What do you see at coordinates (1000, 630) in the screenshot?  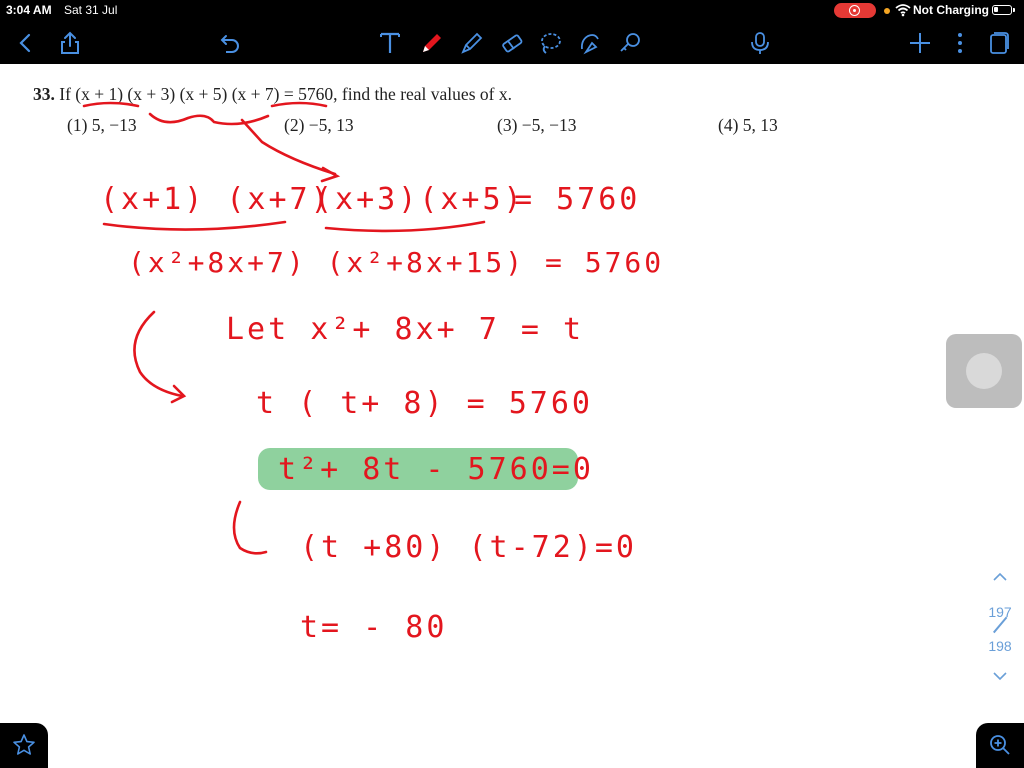 I see `page-navigator: 197 198` at bounding box center [1000, 630].